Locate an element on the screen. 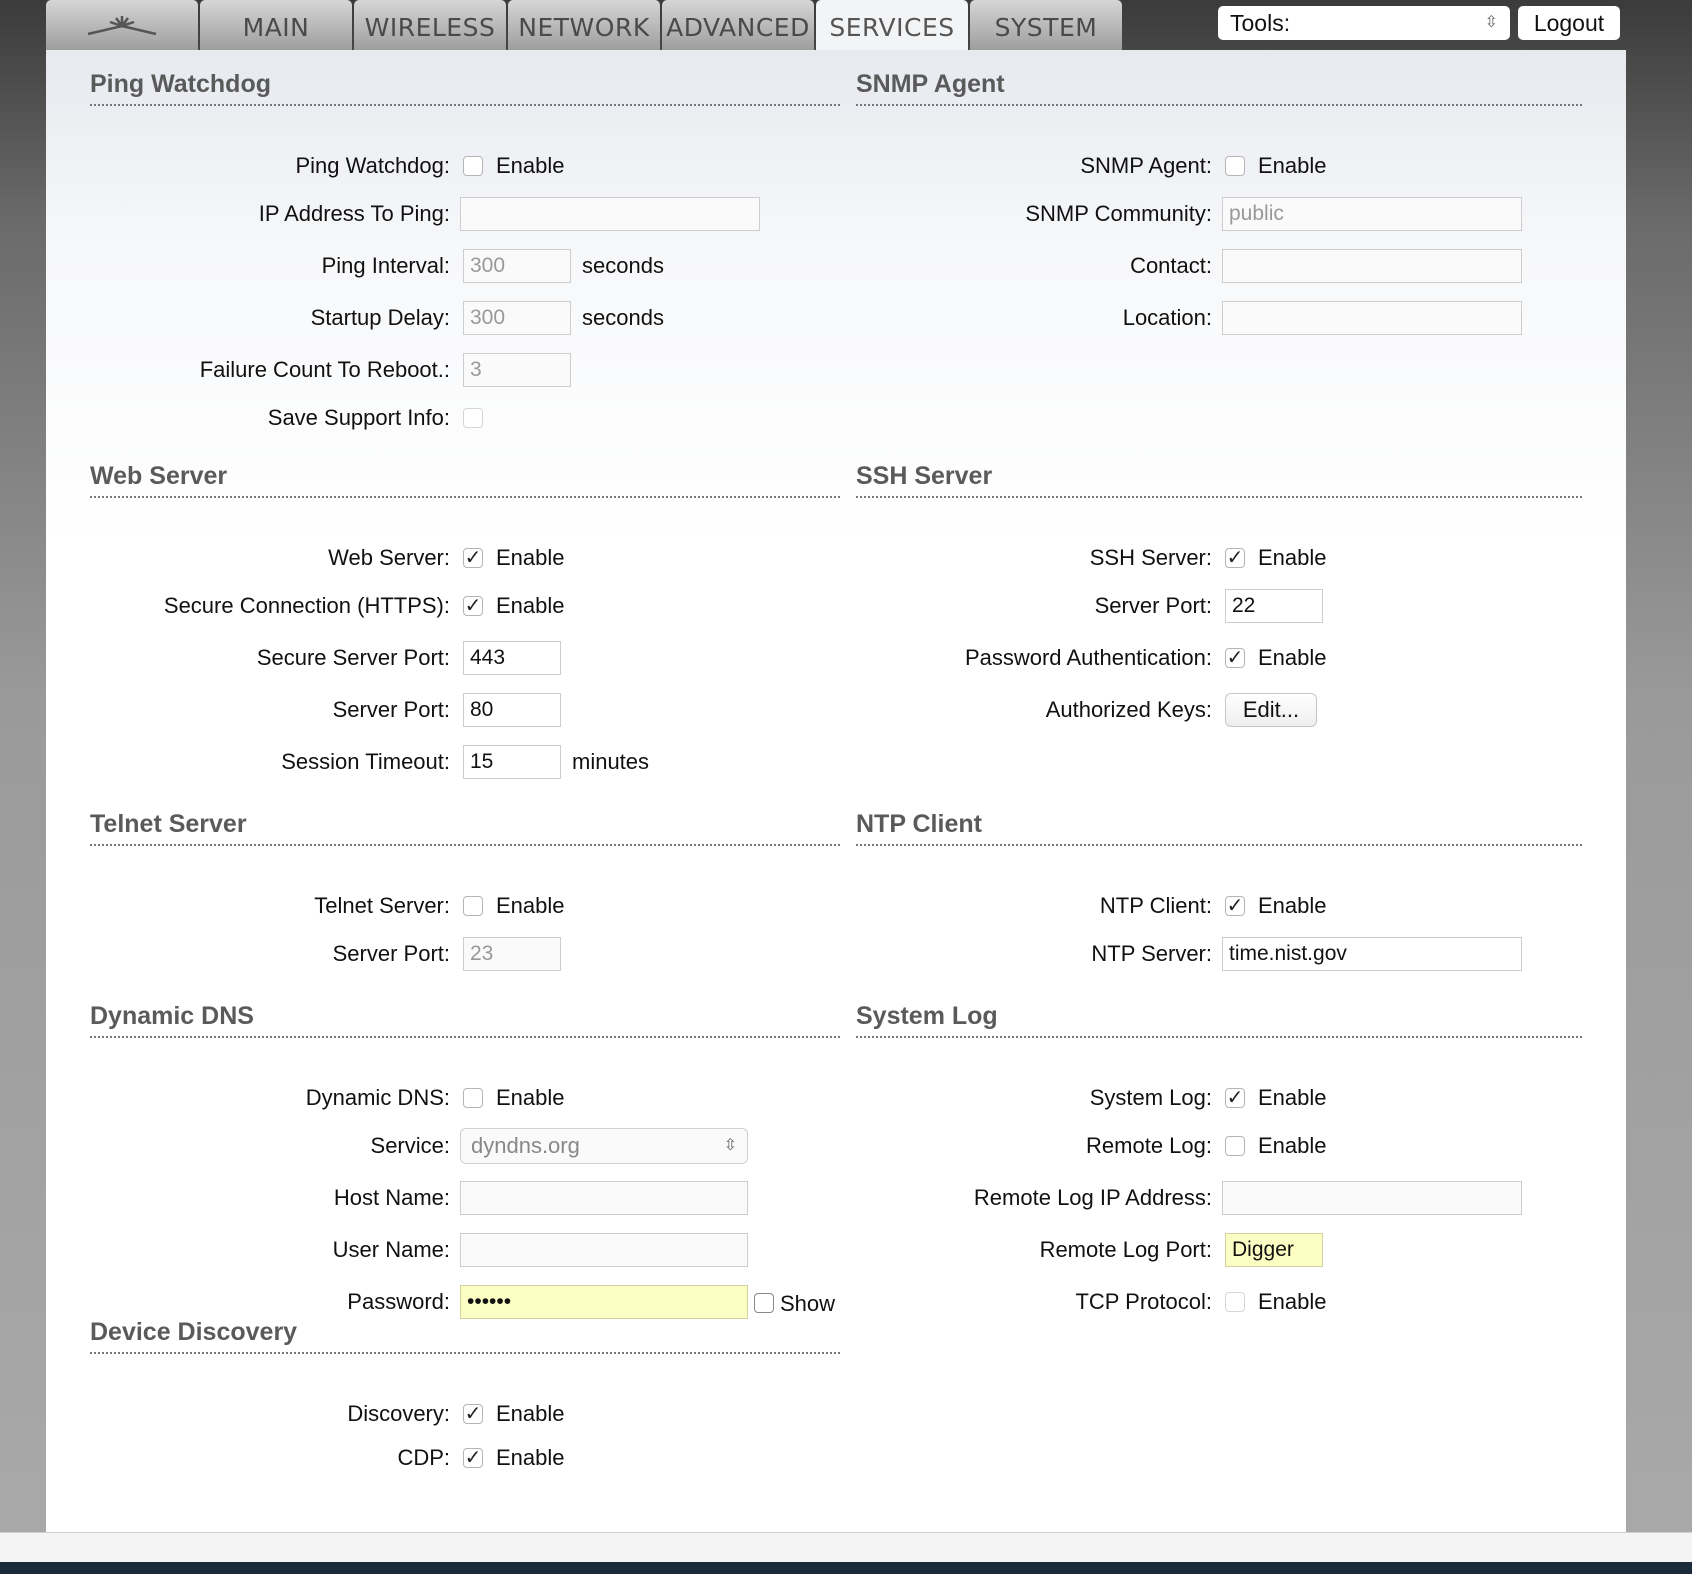  tab-system: SYSTEM is located at coordinates (1046, 25).